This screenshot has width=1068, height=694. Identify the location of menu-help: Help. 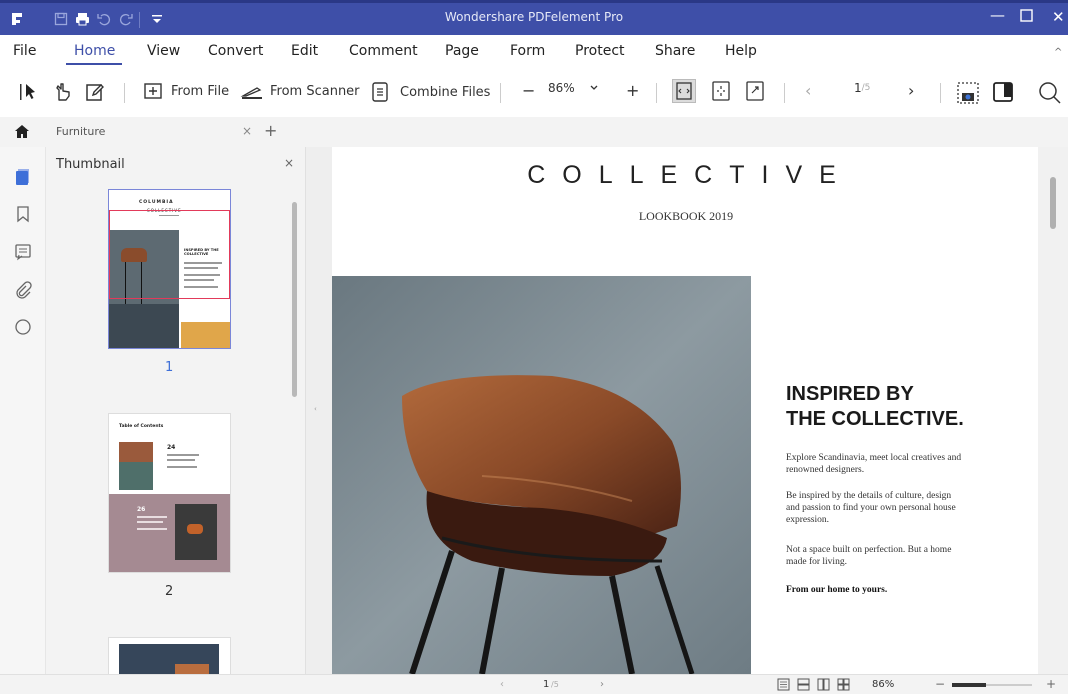
(741, 51).